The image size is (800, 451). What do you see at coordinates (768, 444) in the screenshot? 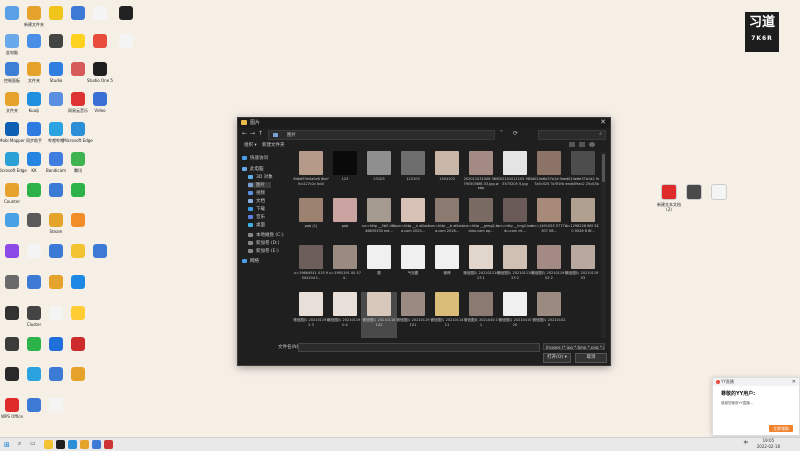
I see `system-clock: 19:05 2022-02-18` at bounding box center [768, 444].